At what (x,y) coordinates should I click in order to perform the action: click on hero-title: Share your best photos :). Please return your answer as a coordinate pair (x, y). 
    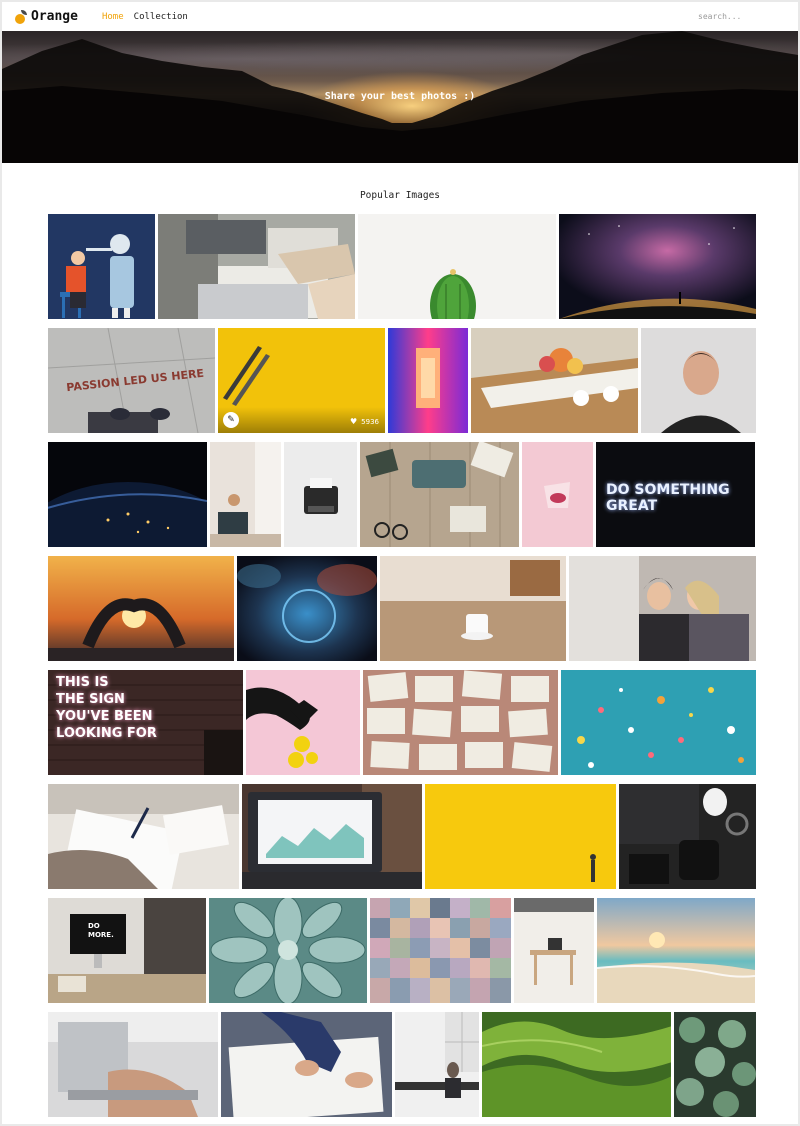
    Looking at the image, I should click on (400, 96).